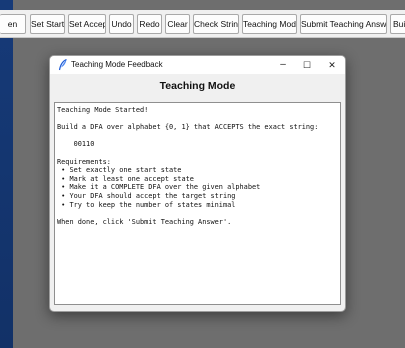 This screenshot has height=348, width=405. Describe the element at coordinates (117, 64) in the screenshot. I see `dialog-title: Teaching Mode Feedback` at that location.